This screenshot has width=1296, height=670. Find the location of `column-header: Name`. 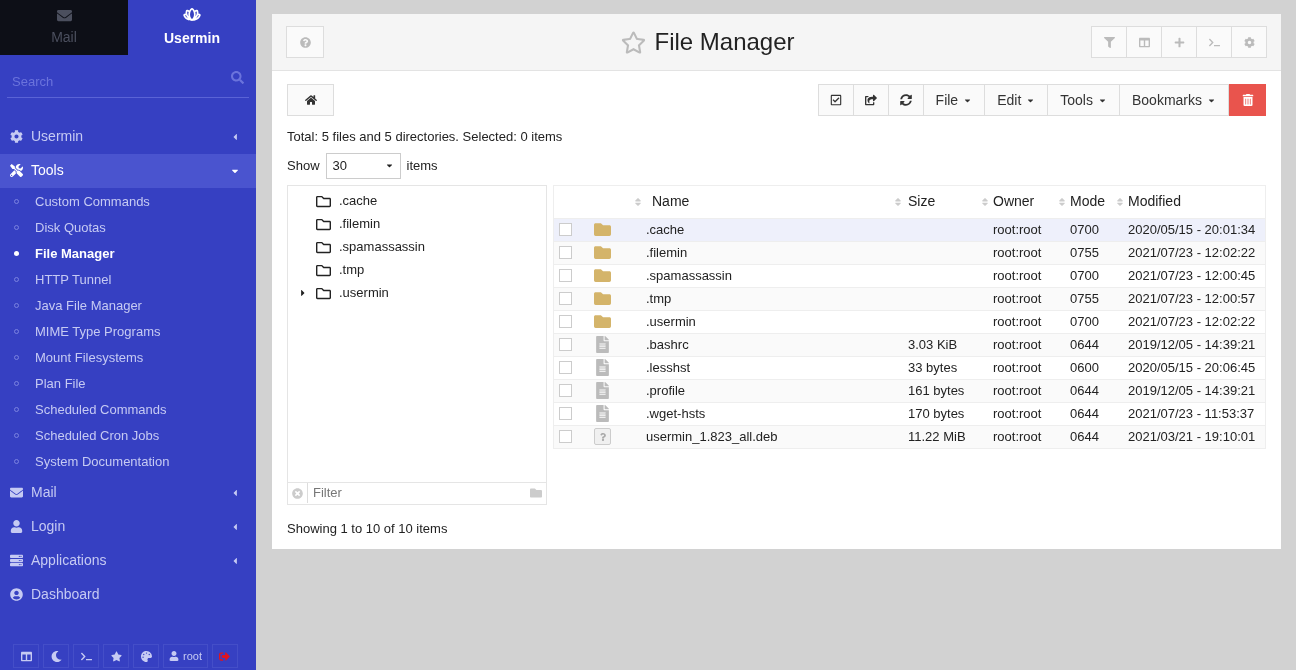

column-header: Name is located at coordinates (773, 201).